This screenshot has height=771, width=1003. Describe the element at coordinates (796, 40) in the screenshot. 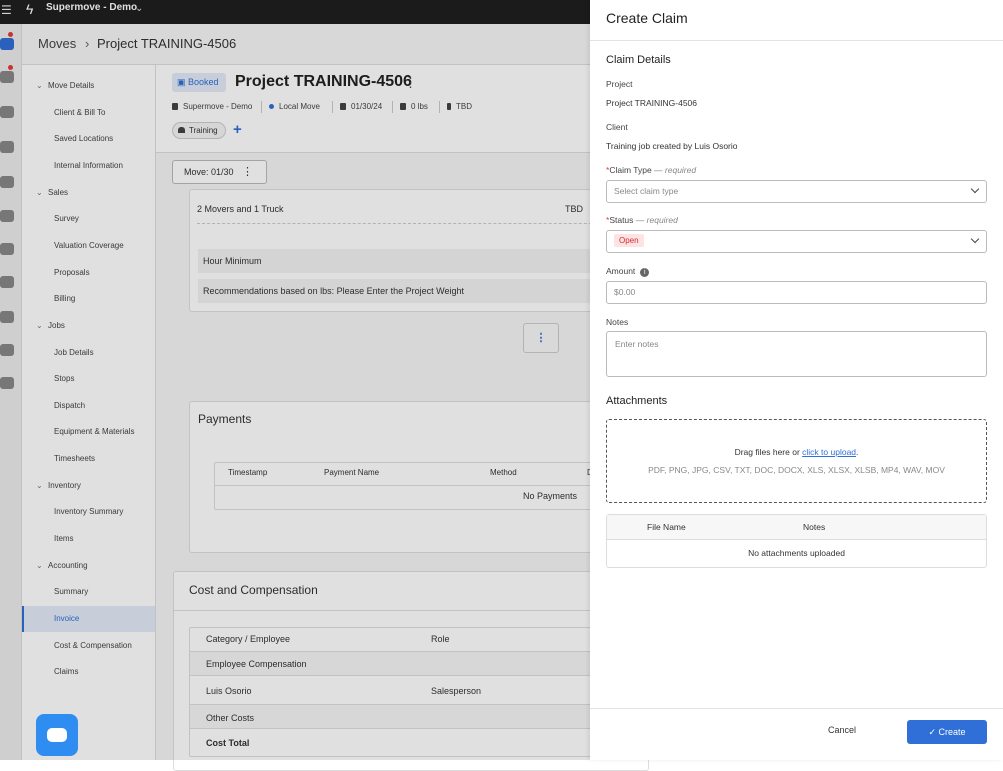

I see `divider` at that location.